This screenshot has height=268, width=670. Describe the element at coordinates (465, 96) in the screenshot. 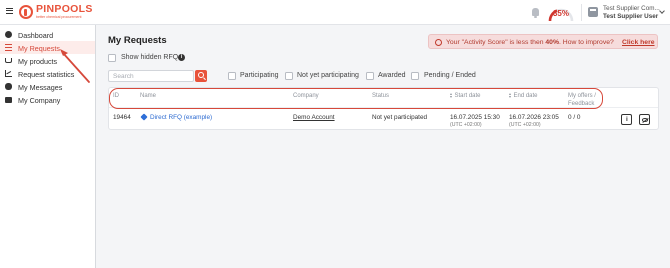

I see `column-header-start-date: Start date` at that location.